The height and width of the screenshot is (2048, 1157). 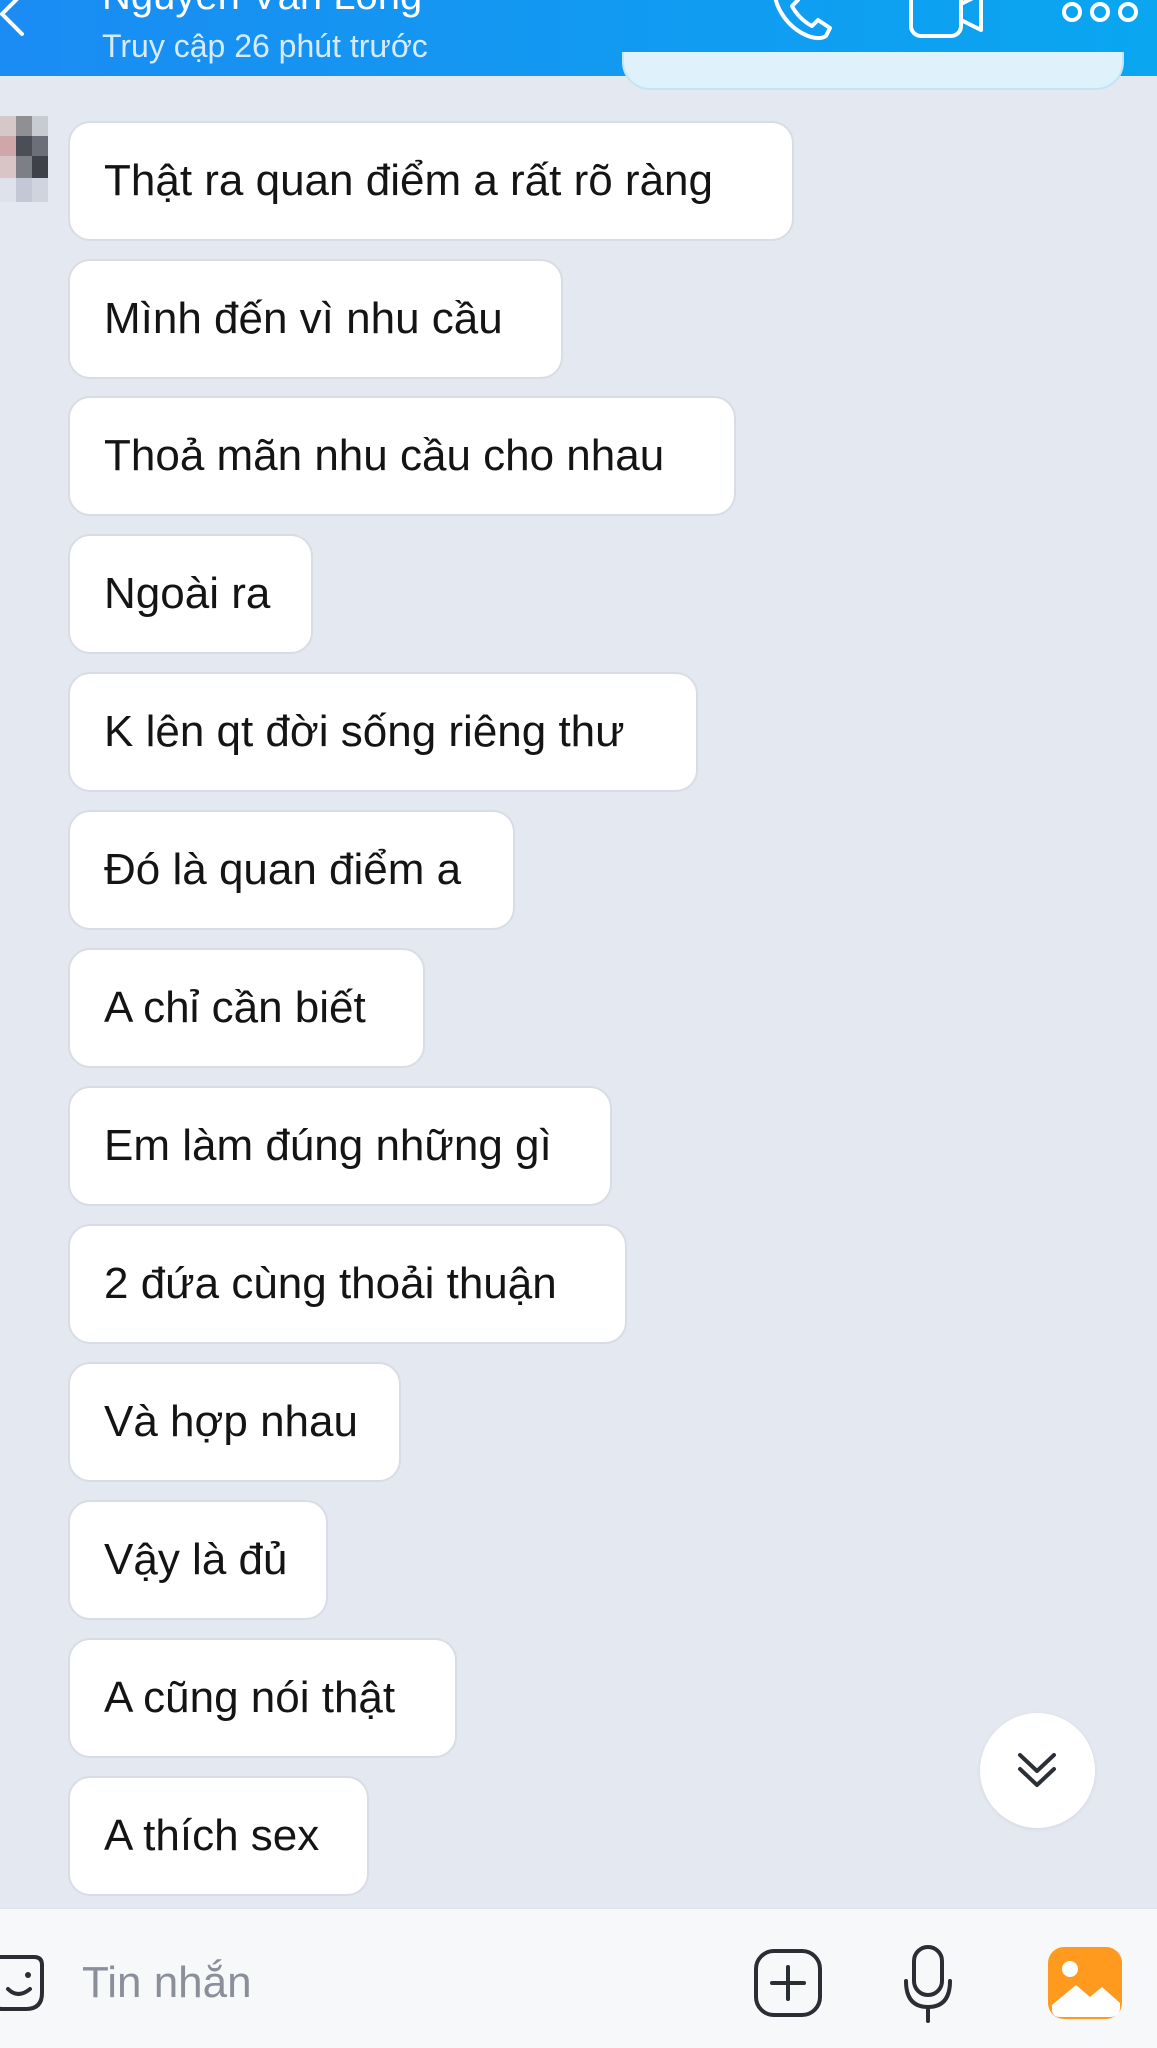 I want to click on double-chevron-down-icon, so click(x=1037, y=1770).